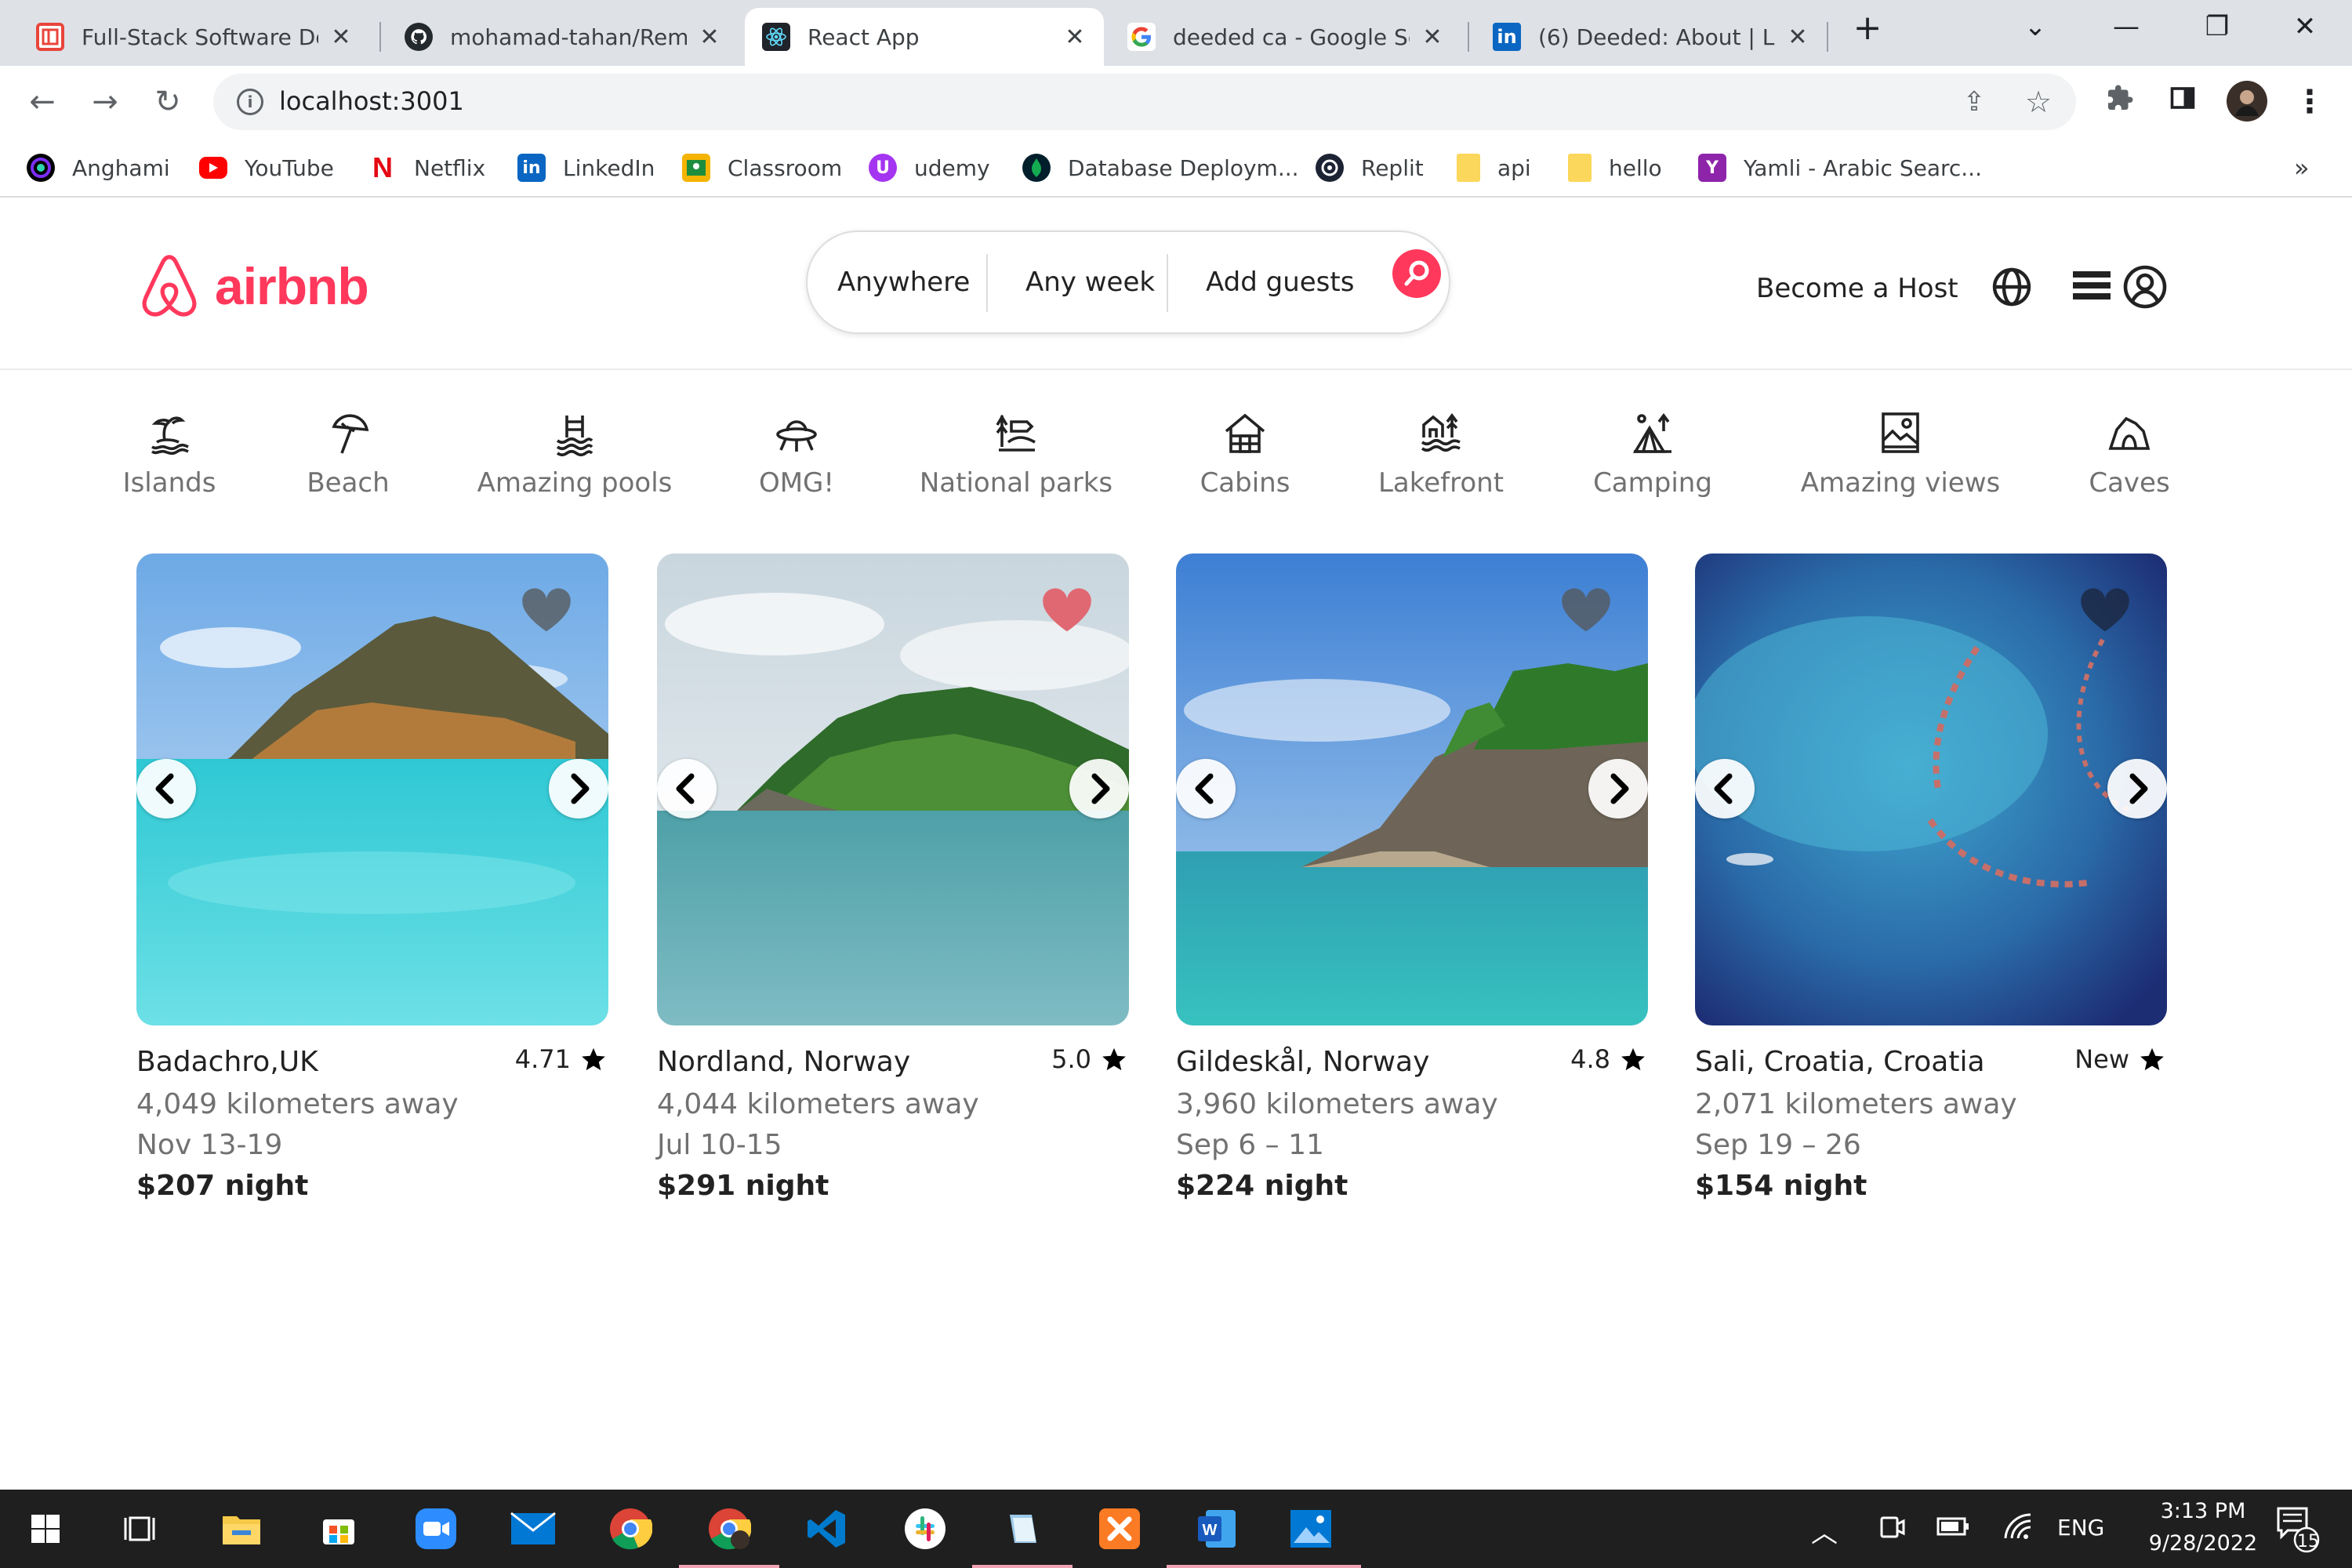 The width and height of the screenshot is (2352, 1568). Describe the element at coordinates (266, 168) in the screenshot. I see `bookmark-youtube: YouTube` at that location.